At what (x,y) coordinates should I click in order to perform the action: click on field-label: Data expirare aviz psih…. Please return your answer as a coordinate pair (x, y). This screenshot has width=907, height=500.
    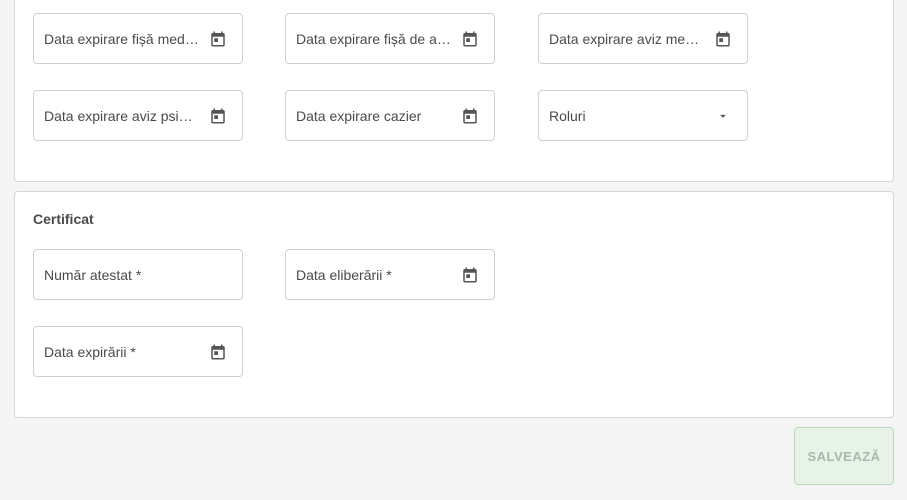
    Looking at the image, I should click on (122, 115).